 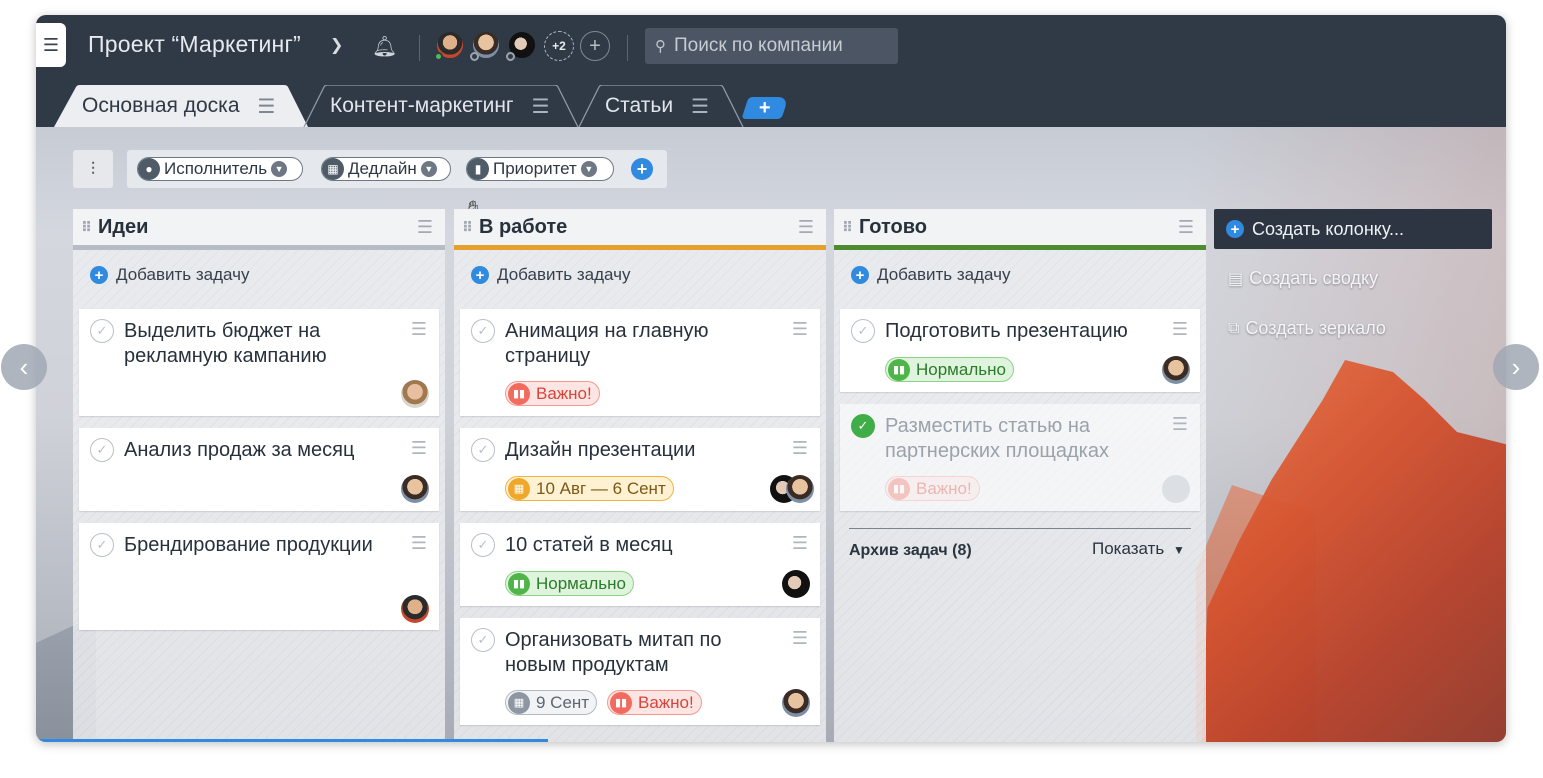 What do you see at coordinates (259, 227) in the screenshot?
I see `column-header: ⠿ Идеи ☰` at bounding box center [259, 227].